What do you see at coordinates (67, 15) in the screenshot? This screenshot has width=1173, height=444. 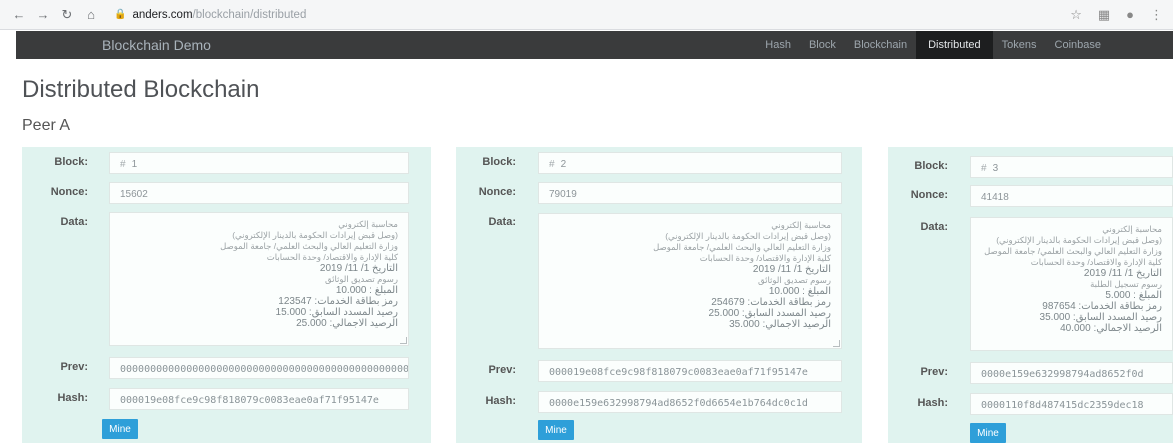 I see `reload-icon: ↻` at bounding box center [67, 15].